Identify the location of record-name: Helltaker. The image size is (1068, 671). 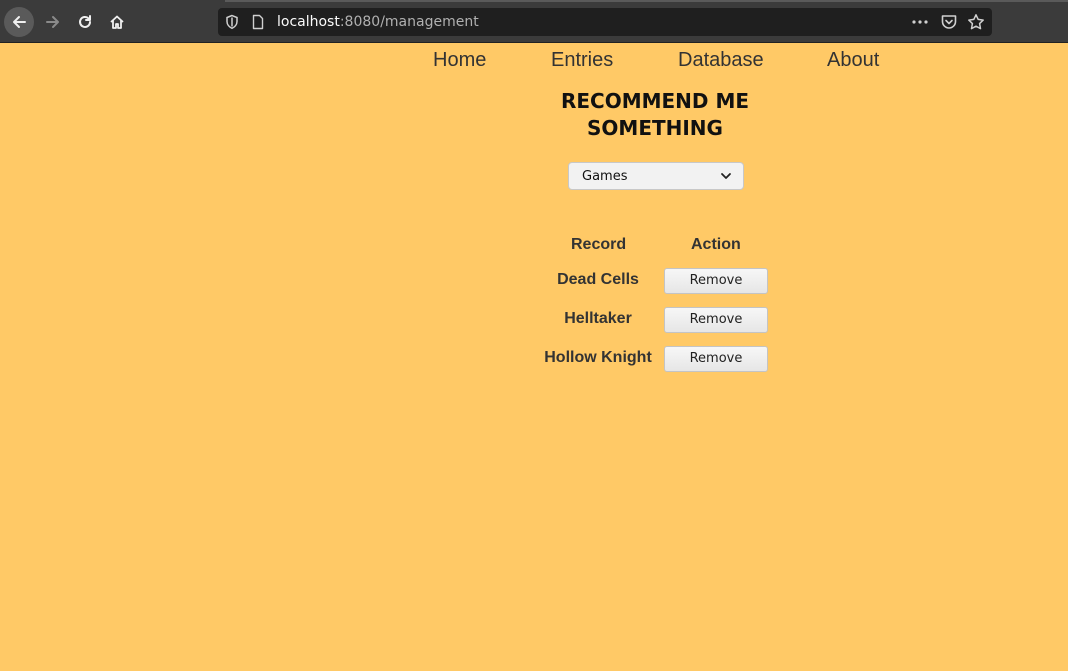
(598, 318).